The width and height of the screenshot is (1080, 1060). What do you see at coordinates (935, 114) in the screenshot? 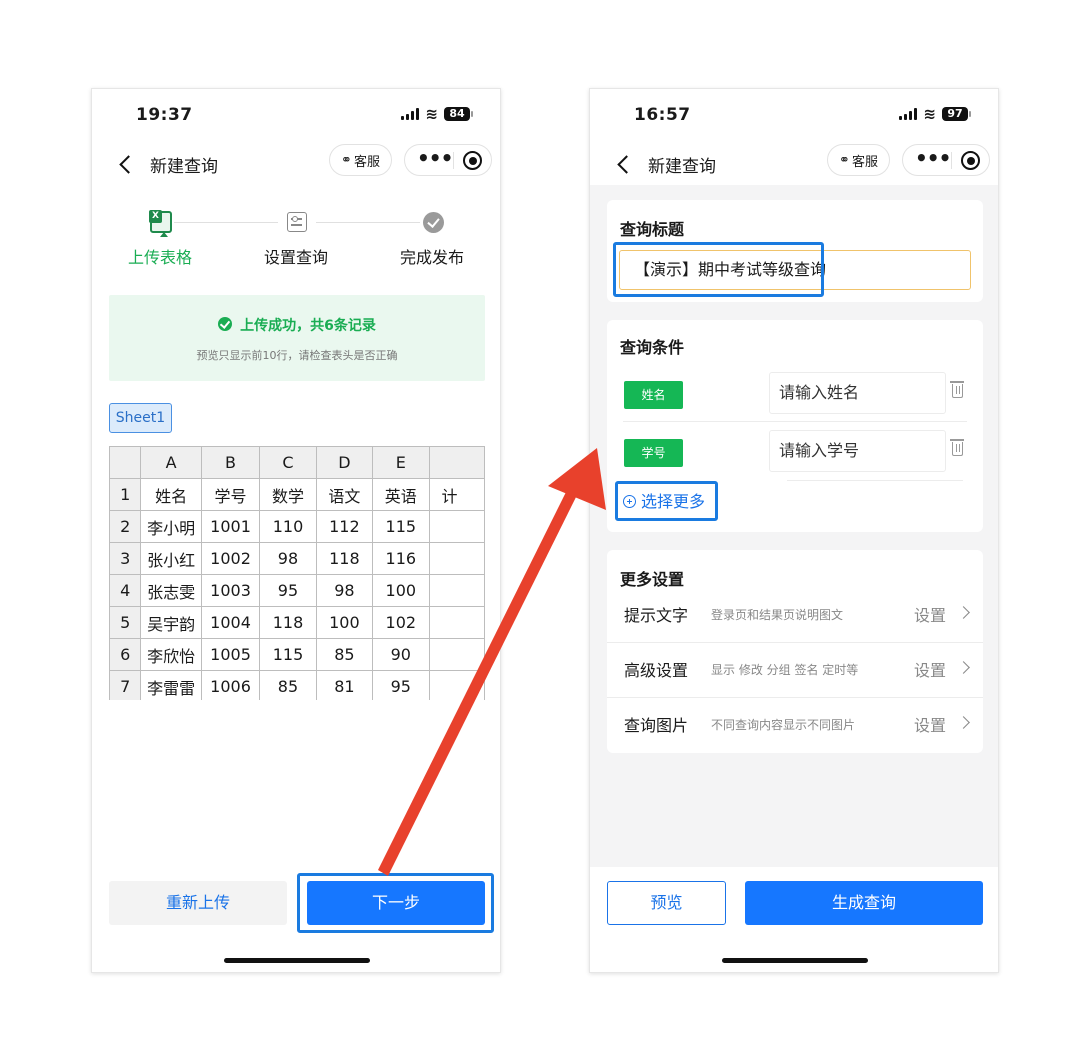
I see `status-icons: ≋ 97` at bounding box center [935, 114].